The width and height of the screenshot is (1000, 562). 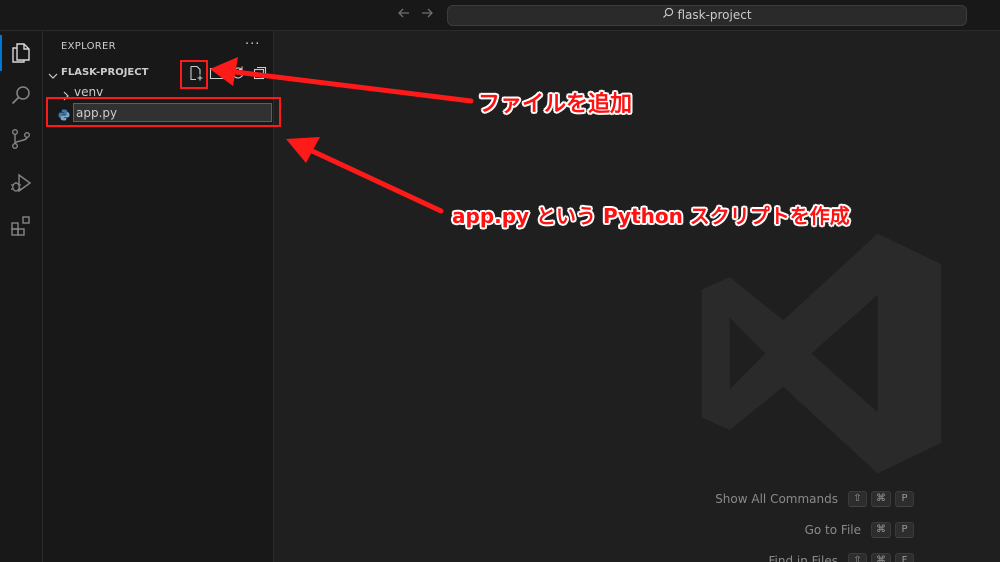 What do you see at coordinates (217, 73) in the screenshot?
I see `new-folder-icon` at bounding box center [217, 73].